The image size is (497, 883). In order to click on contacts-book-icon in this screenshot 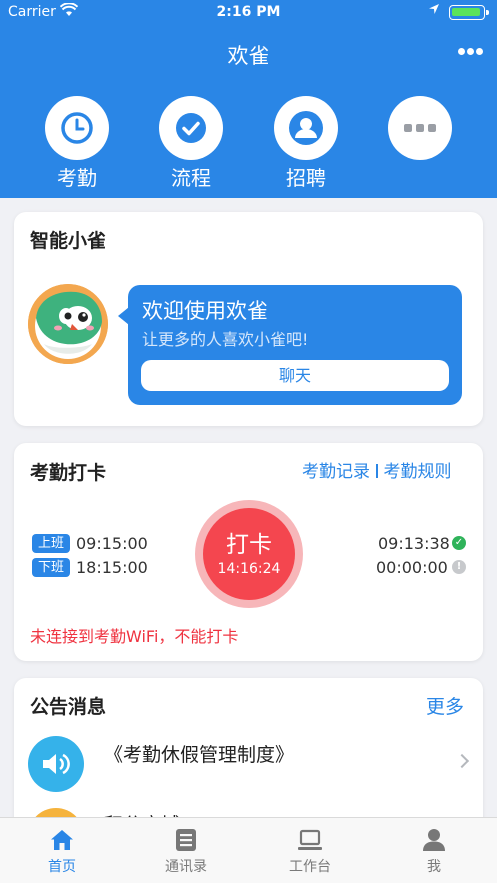, I will do `click(186, 840)`.